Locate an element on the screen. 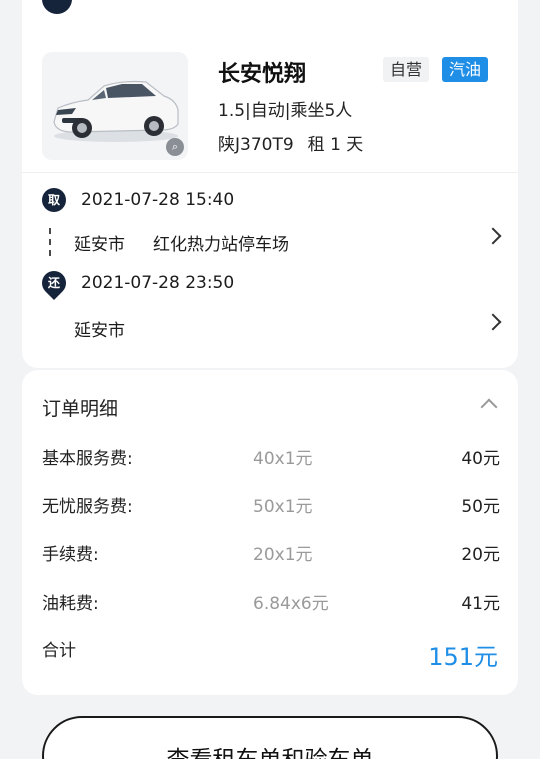 The width and height of the screenshot is (540, 759). fee-row: 无忧服务费: 50x1元 50元 is located at coordinates (271, 504).